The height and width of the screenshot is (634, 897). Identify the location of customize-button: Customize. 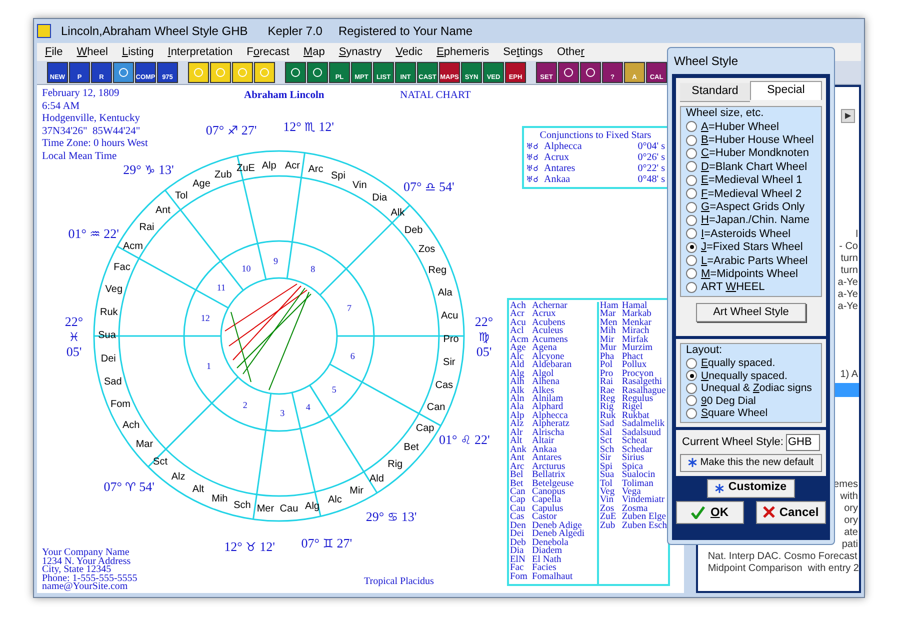
(751, 488).